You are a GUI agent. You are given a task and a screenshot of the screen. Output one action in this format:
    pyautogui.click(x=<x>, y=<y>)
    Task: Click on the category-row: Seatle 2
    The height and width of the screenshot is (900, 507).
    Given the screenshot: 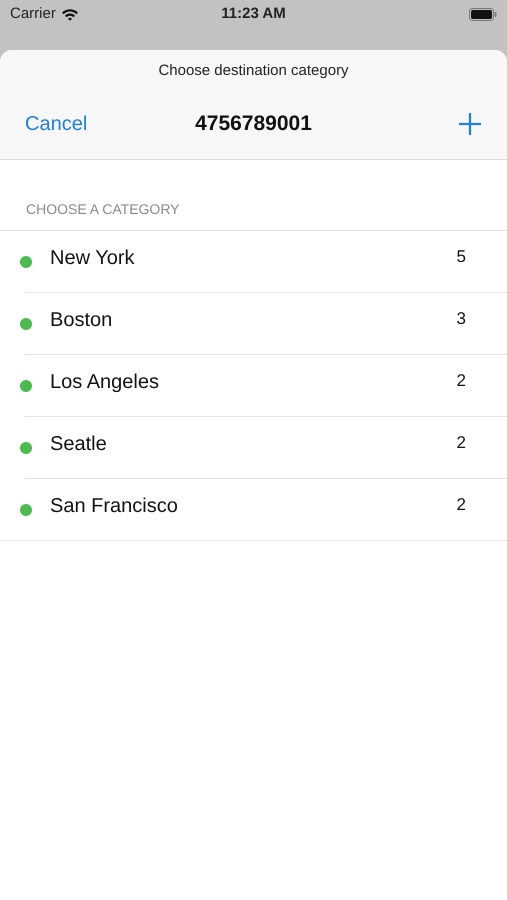 What is the action you would take?
    pyautogui.click(x=253, y=447)
    